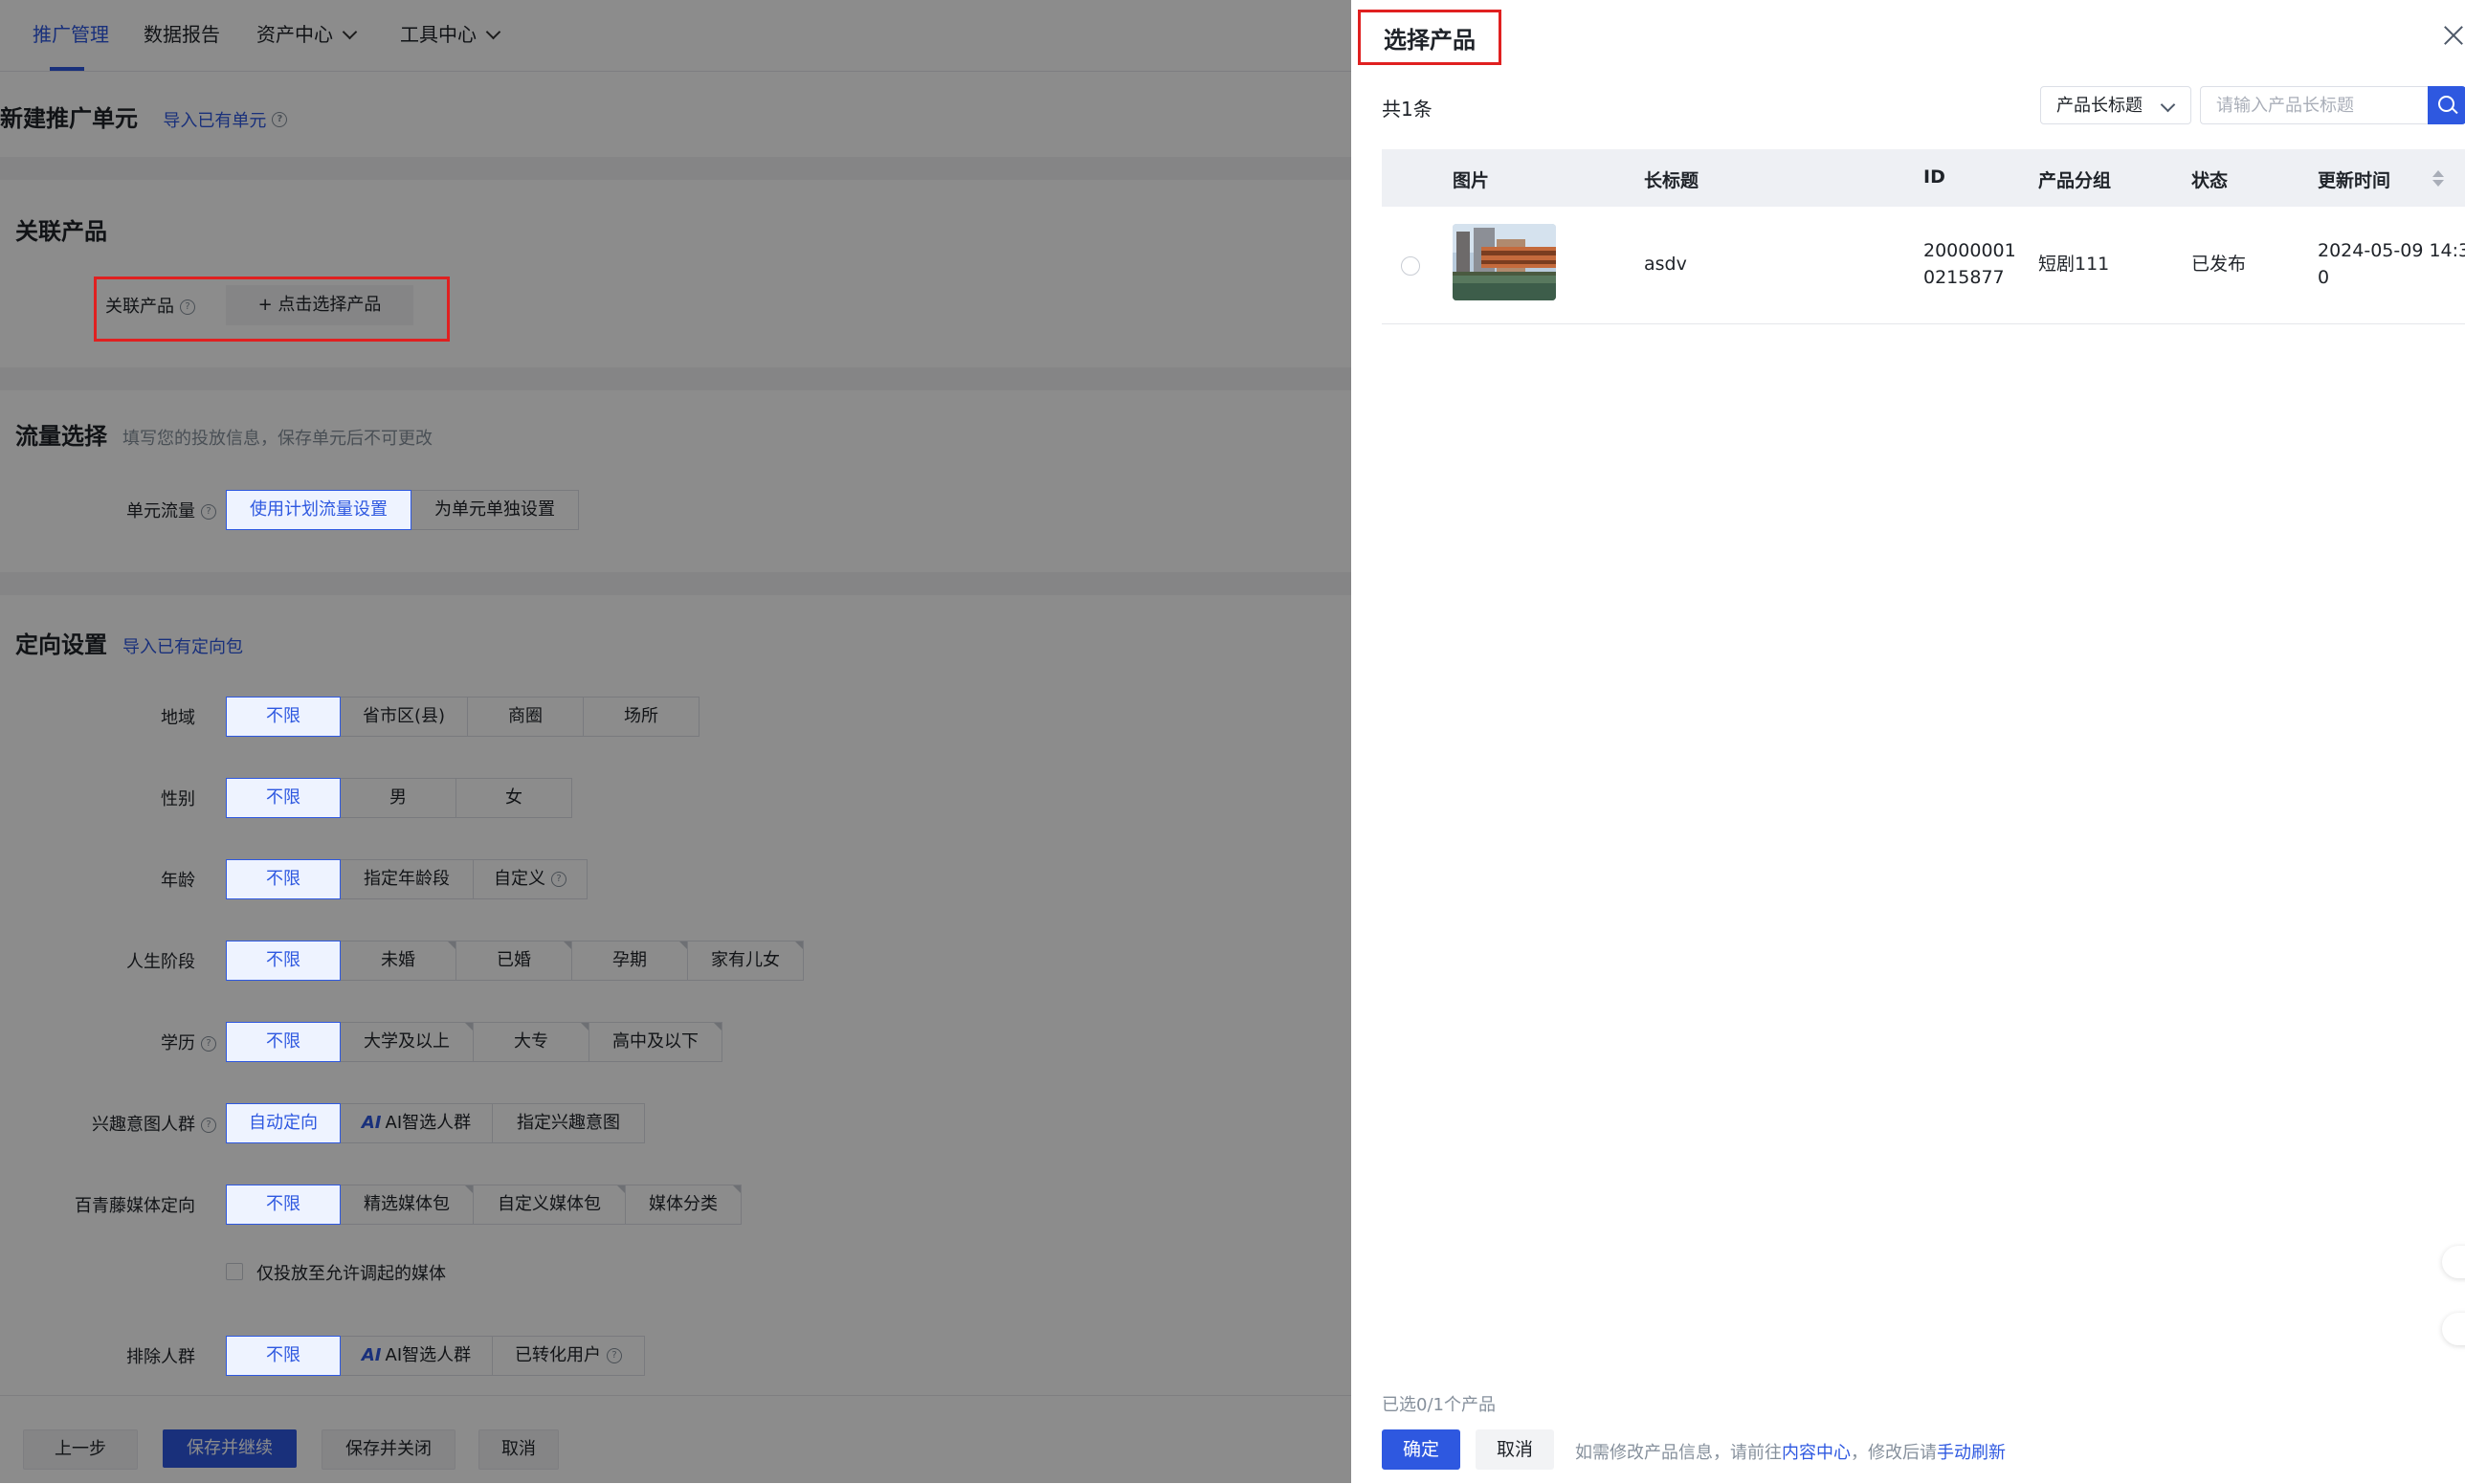  I want to click on region-option-unlimited: 不限, so click(283, 717).